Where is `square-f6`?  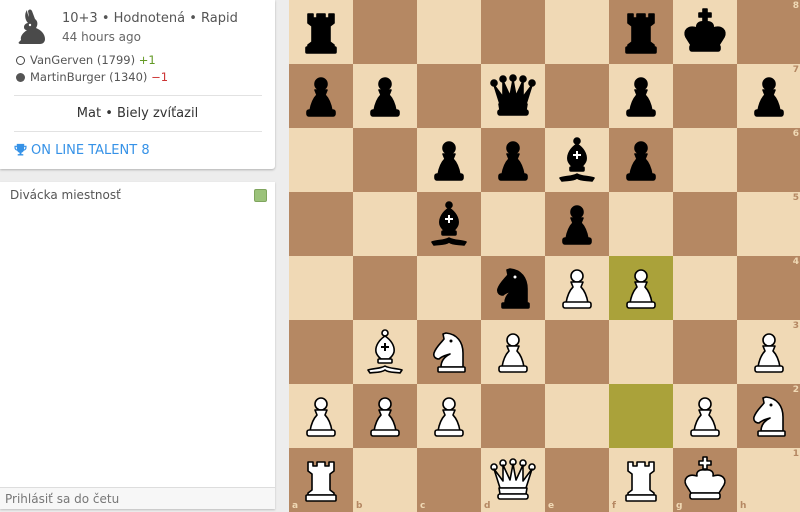
square-f6 is located at coordinates (641, 160).